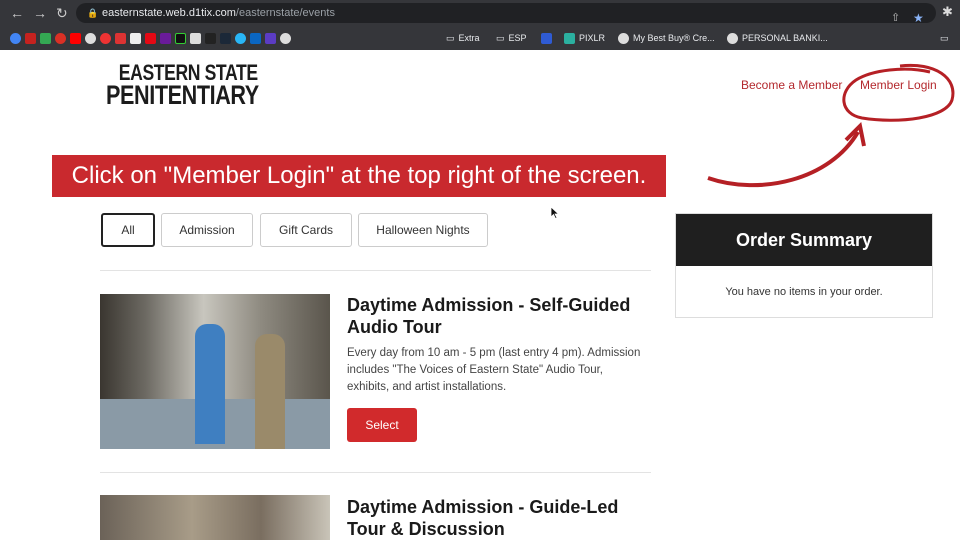 The width and height of the screenshot is (960, 540). What do you see at coordinates (207, 230) in the screenshot?
I see `filter-admission: Admission` at bounding box center [207, 230].